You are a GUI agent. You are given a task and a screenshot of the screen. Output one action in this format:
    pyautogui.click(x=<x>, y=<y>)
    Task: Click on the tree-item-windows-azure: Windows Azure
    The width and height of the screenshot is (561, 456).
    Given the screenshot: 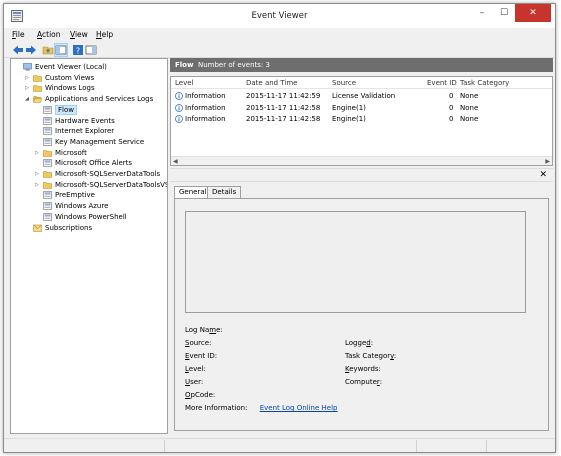 What is the action you would take?
    pyautogui.click(x=89, y=206)
    